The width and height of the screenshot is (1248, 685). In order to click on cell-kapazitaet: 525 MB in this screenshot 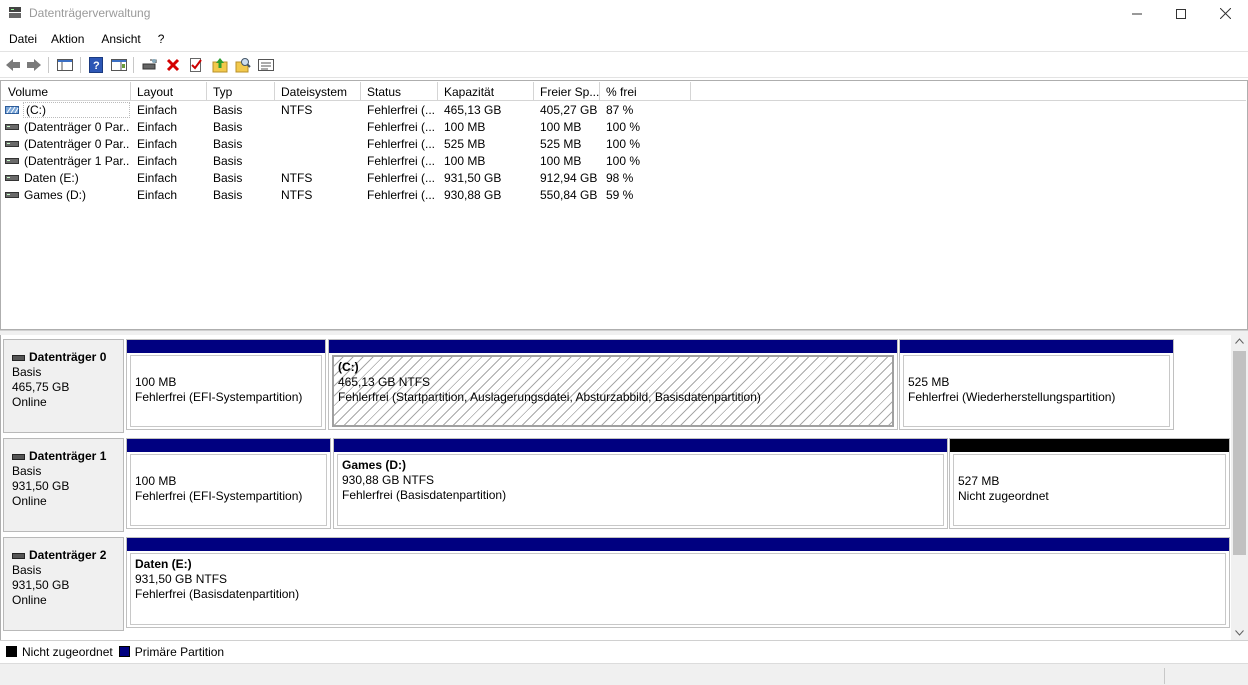, I will do `click(465, 144)`.